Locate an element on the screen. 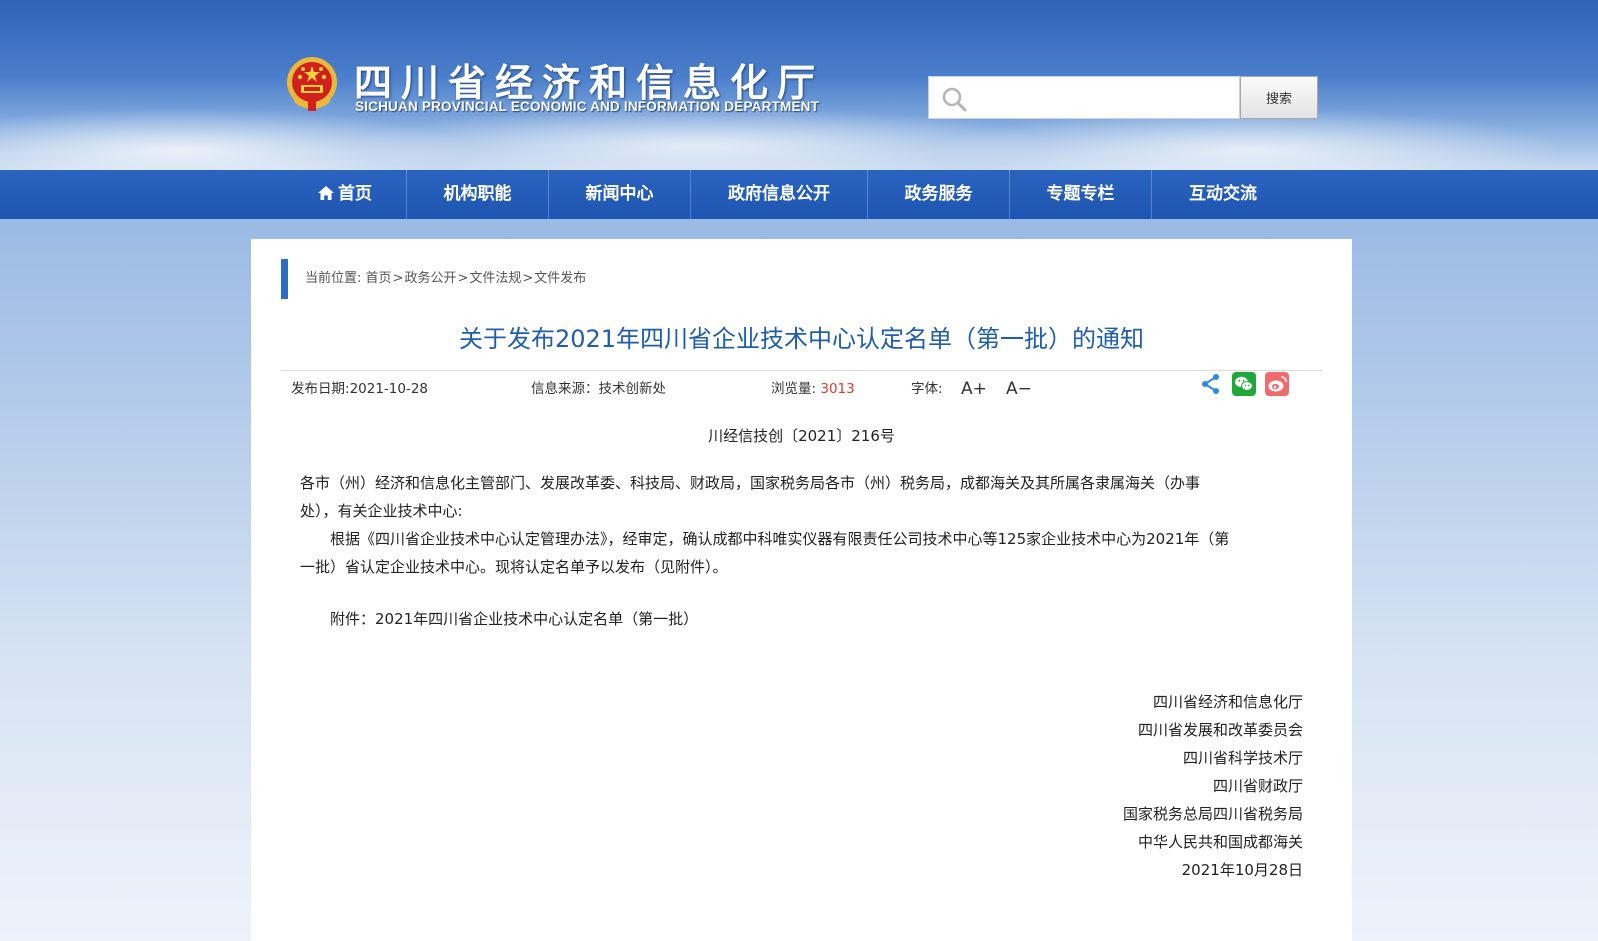  info-source-label: 信息来源： is located at coordinates (565, 389).